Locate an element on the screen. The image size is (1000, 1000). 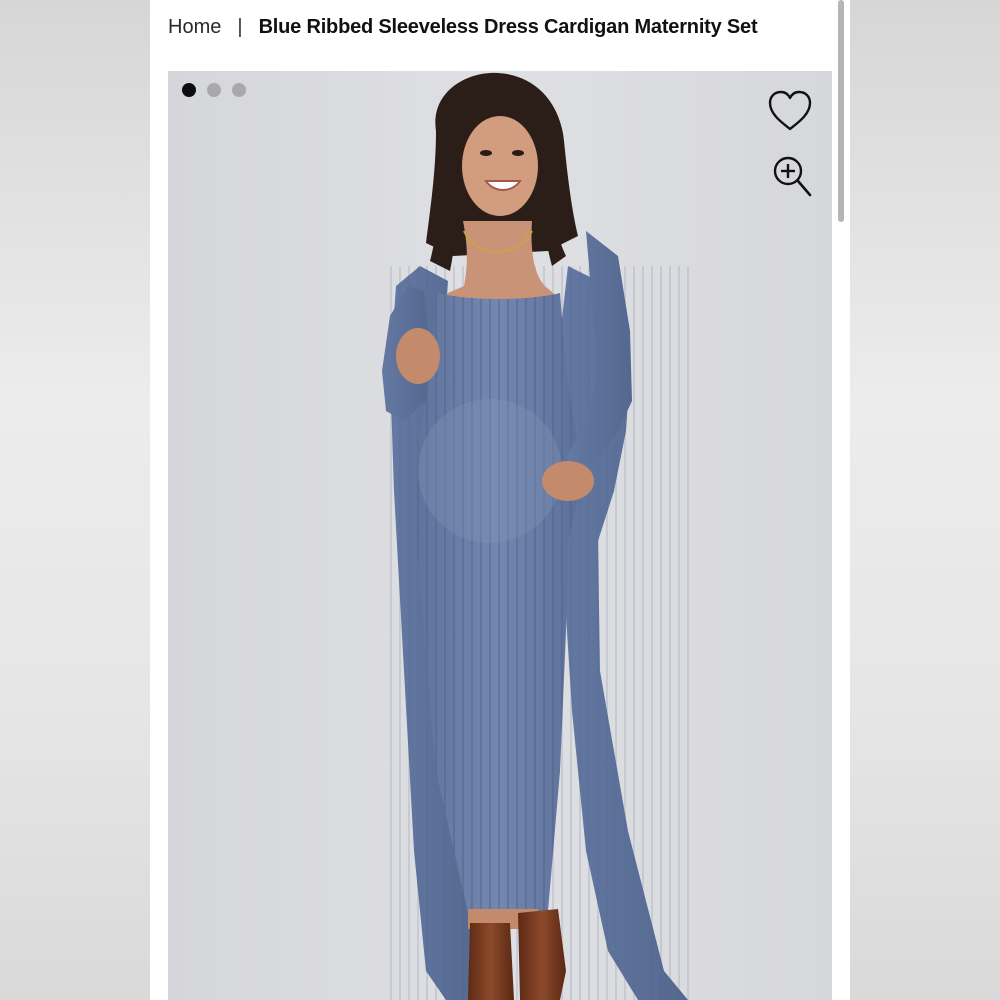
image-pagination-dots is located at coordinates (214, 90).